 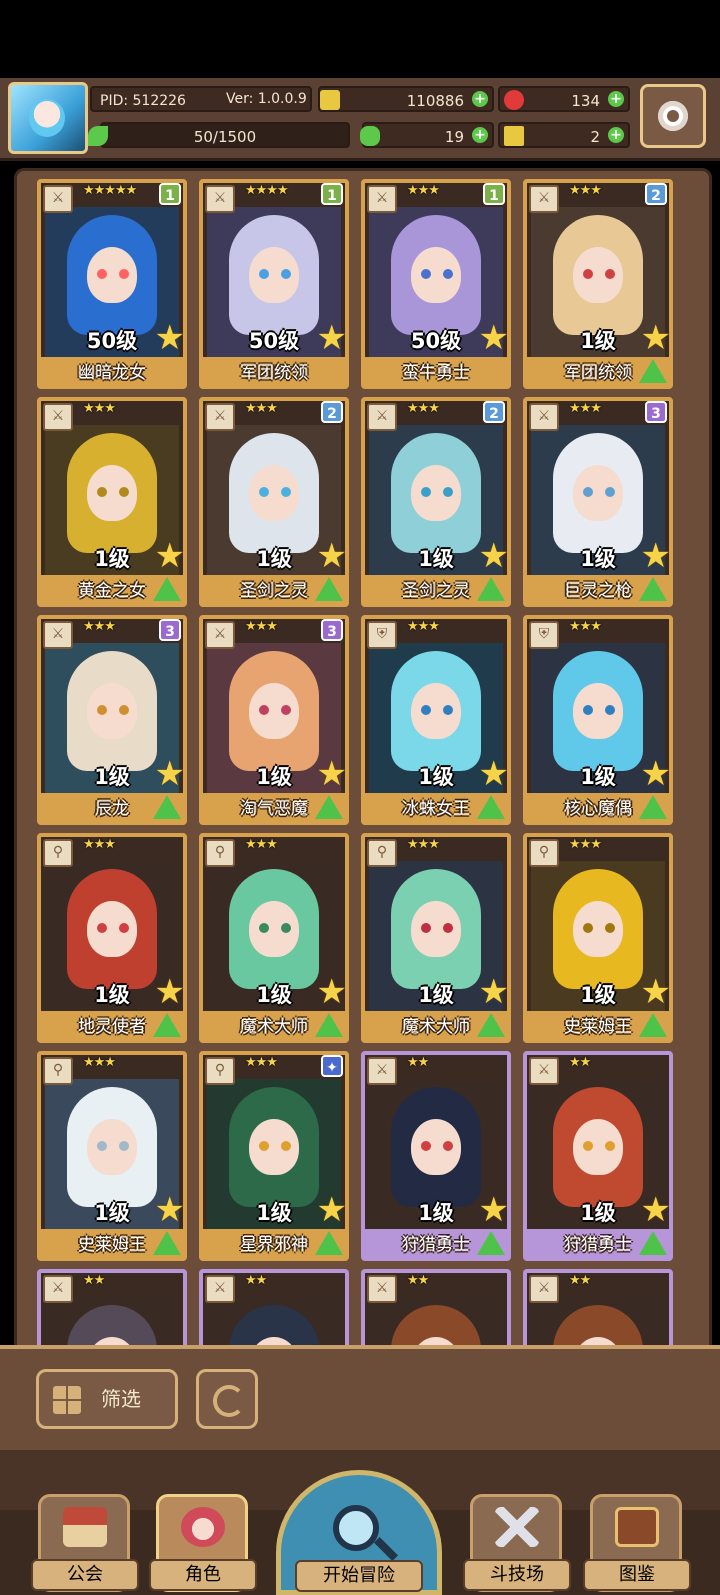 I want to click on key-amount: 2, so click(x=595, y=137).